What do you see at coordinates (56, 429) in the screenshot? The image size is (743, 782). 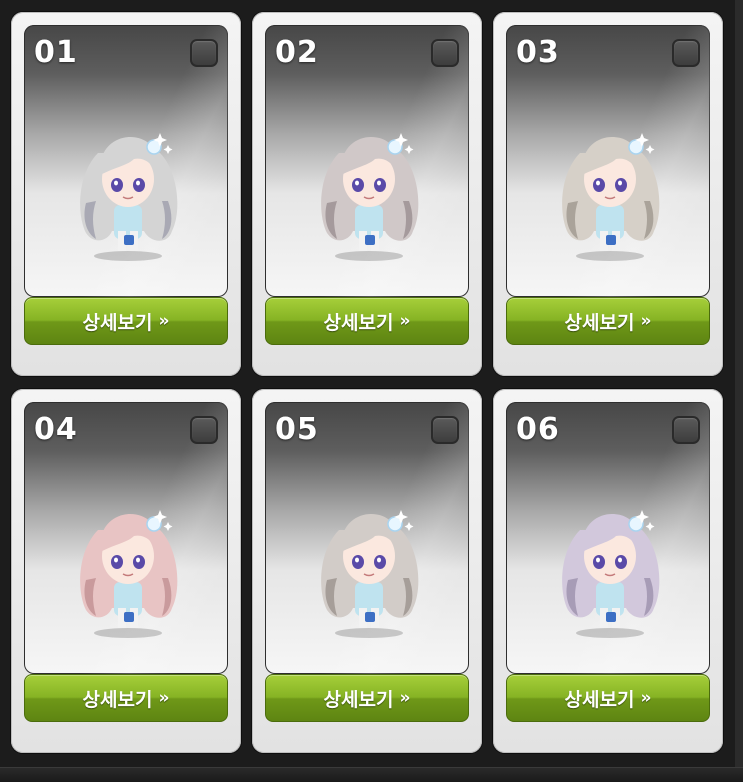 I see `card-number: 04` at bounding box center [56, 429].